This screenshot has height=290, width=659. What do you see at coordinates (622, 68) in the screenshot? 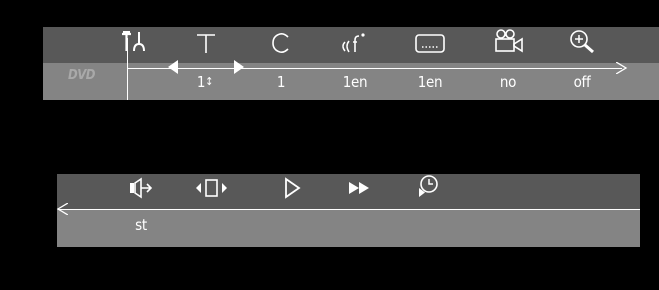
I see `menu-end-arrow-icon` at bounding box center [622, 68].